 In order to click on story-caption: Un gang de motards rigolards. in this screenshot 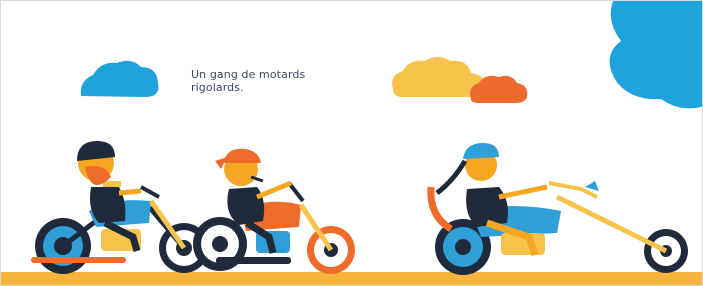, I will do `click(261, 81)`.